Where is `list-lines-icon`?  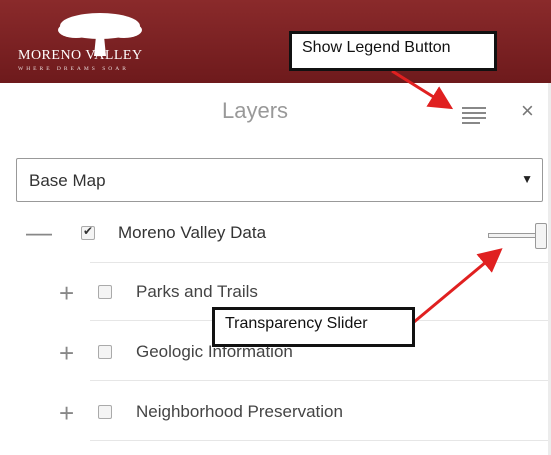 list-lines-icon is located at coordinates (474, 115).